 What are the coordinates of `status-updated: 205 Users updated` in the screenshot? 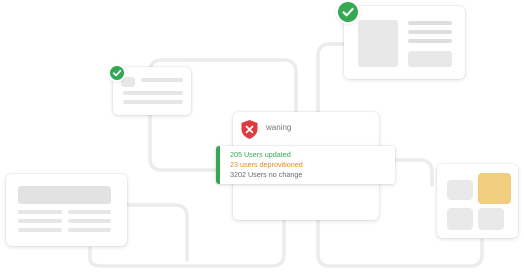 It's located at (260, 154).